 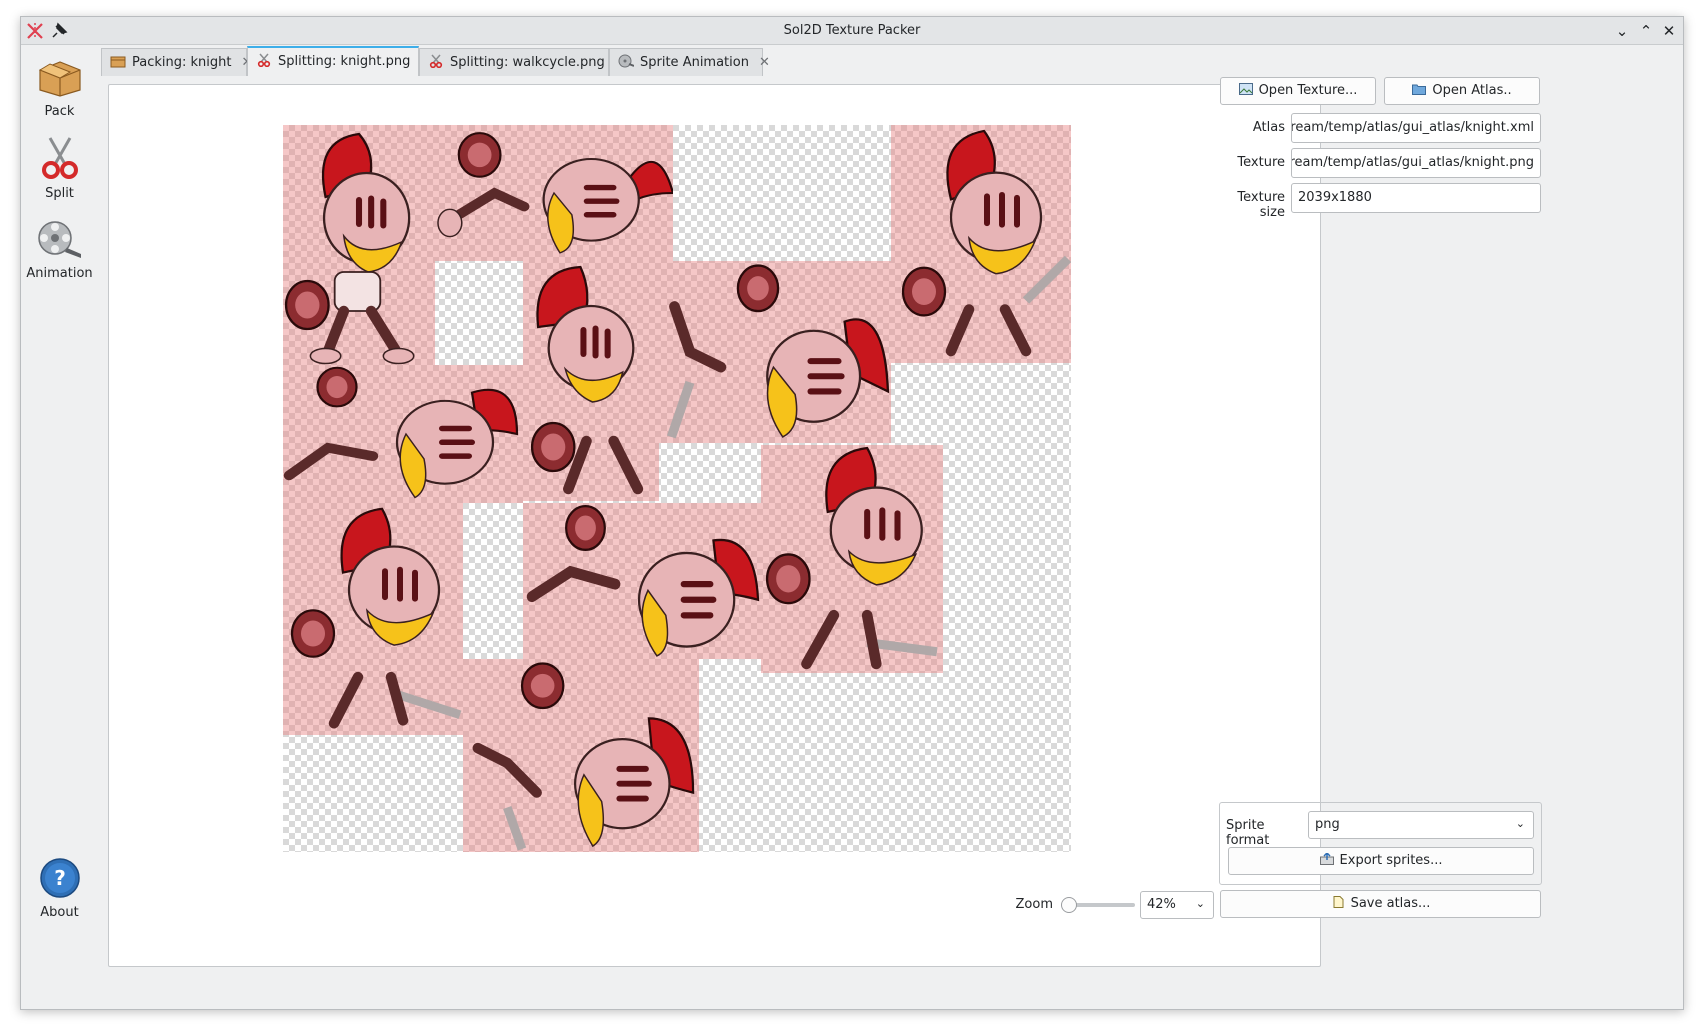 What do you see at coordinates (59, 111) in the screenshot?
I see `sidebar-item-label: Pack` at bounding box center [59, 111].